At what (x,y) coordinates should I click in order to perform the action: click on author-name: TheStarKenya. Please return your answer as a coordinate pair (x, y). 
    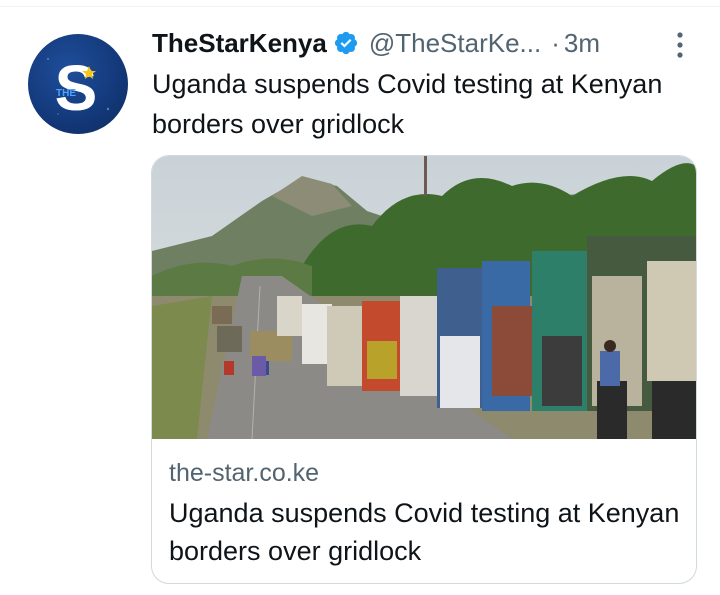
    Looking at the image, I should click on (239, 43).